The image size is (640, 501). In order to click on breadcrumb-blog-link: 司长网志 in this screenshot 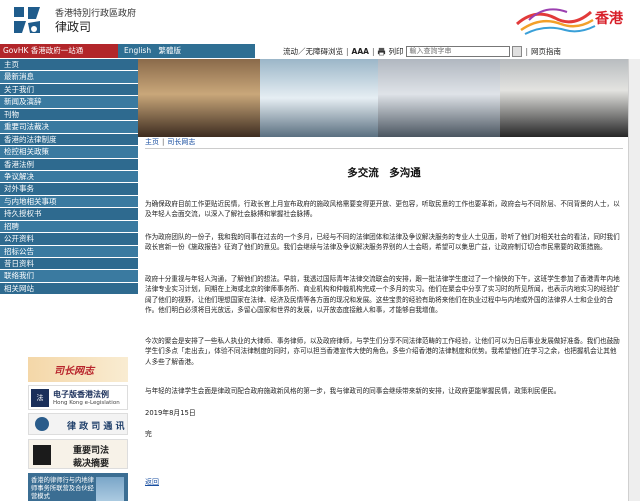, I will do `click(181, 142)`.